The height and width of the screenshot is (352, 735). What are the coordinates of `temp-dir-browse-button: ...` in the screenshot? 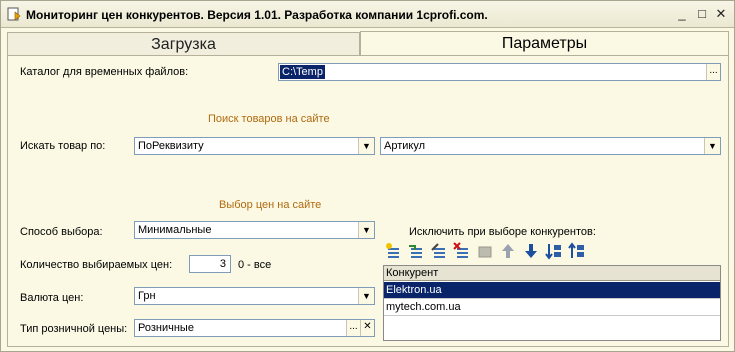 It's located at (713, 72).